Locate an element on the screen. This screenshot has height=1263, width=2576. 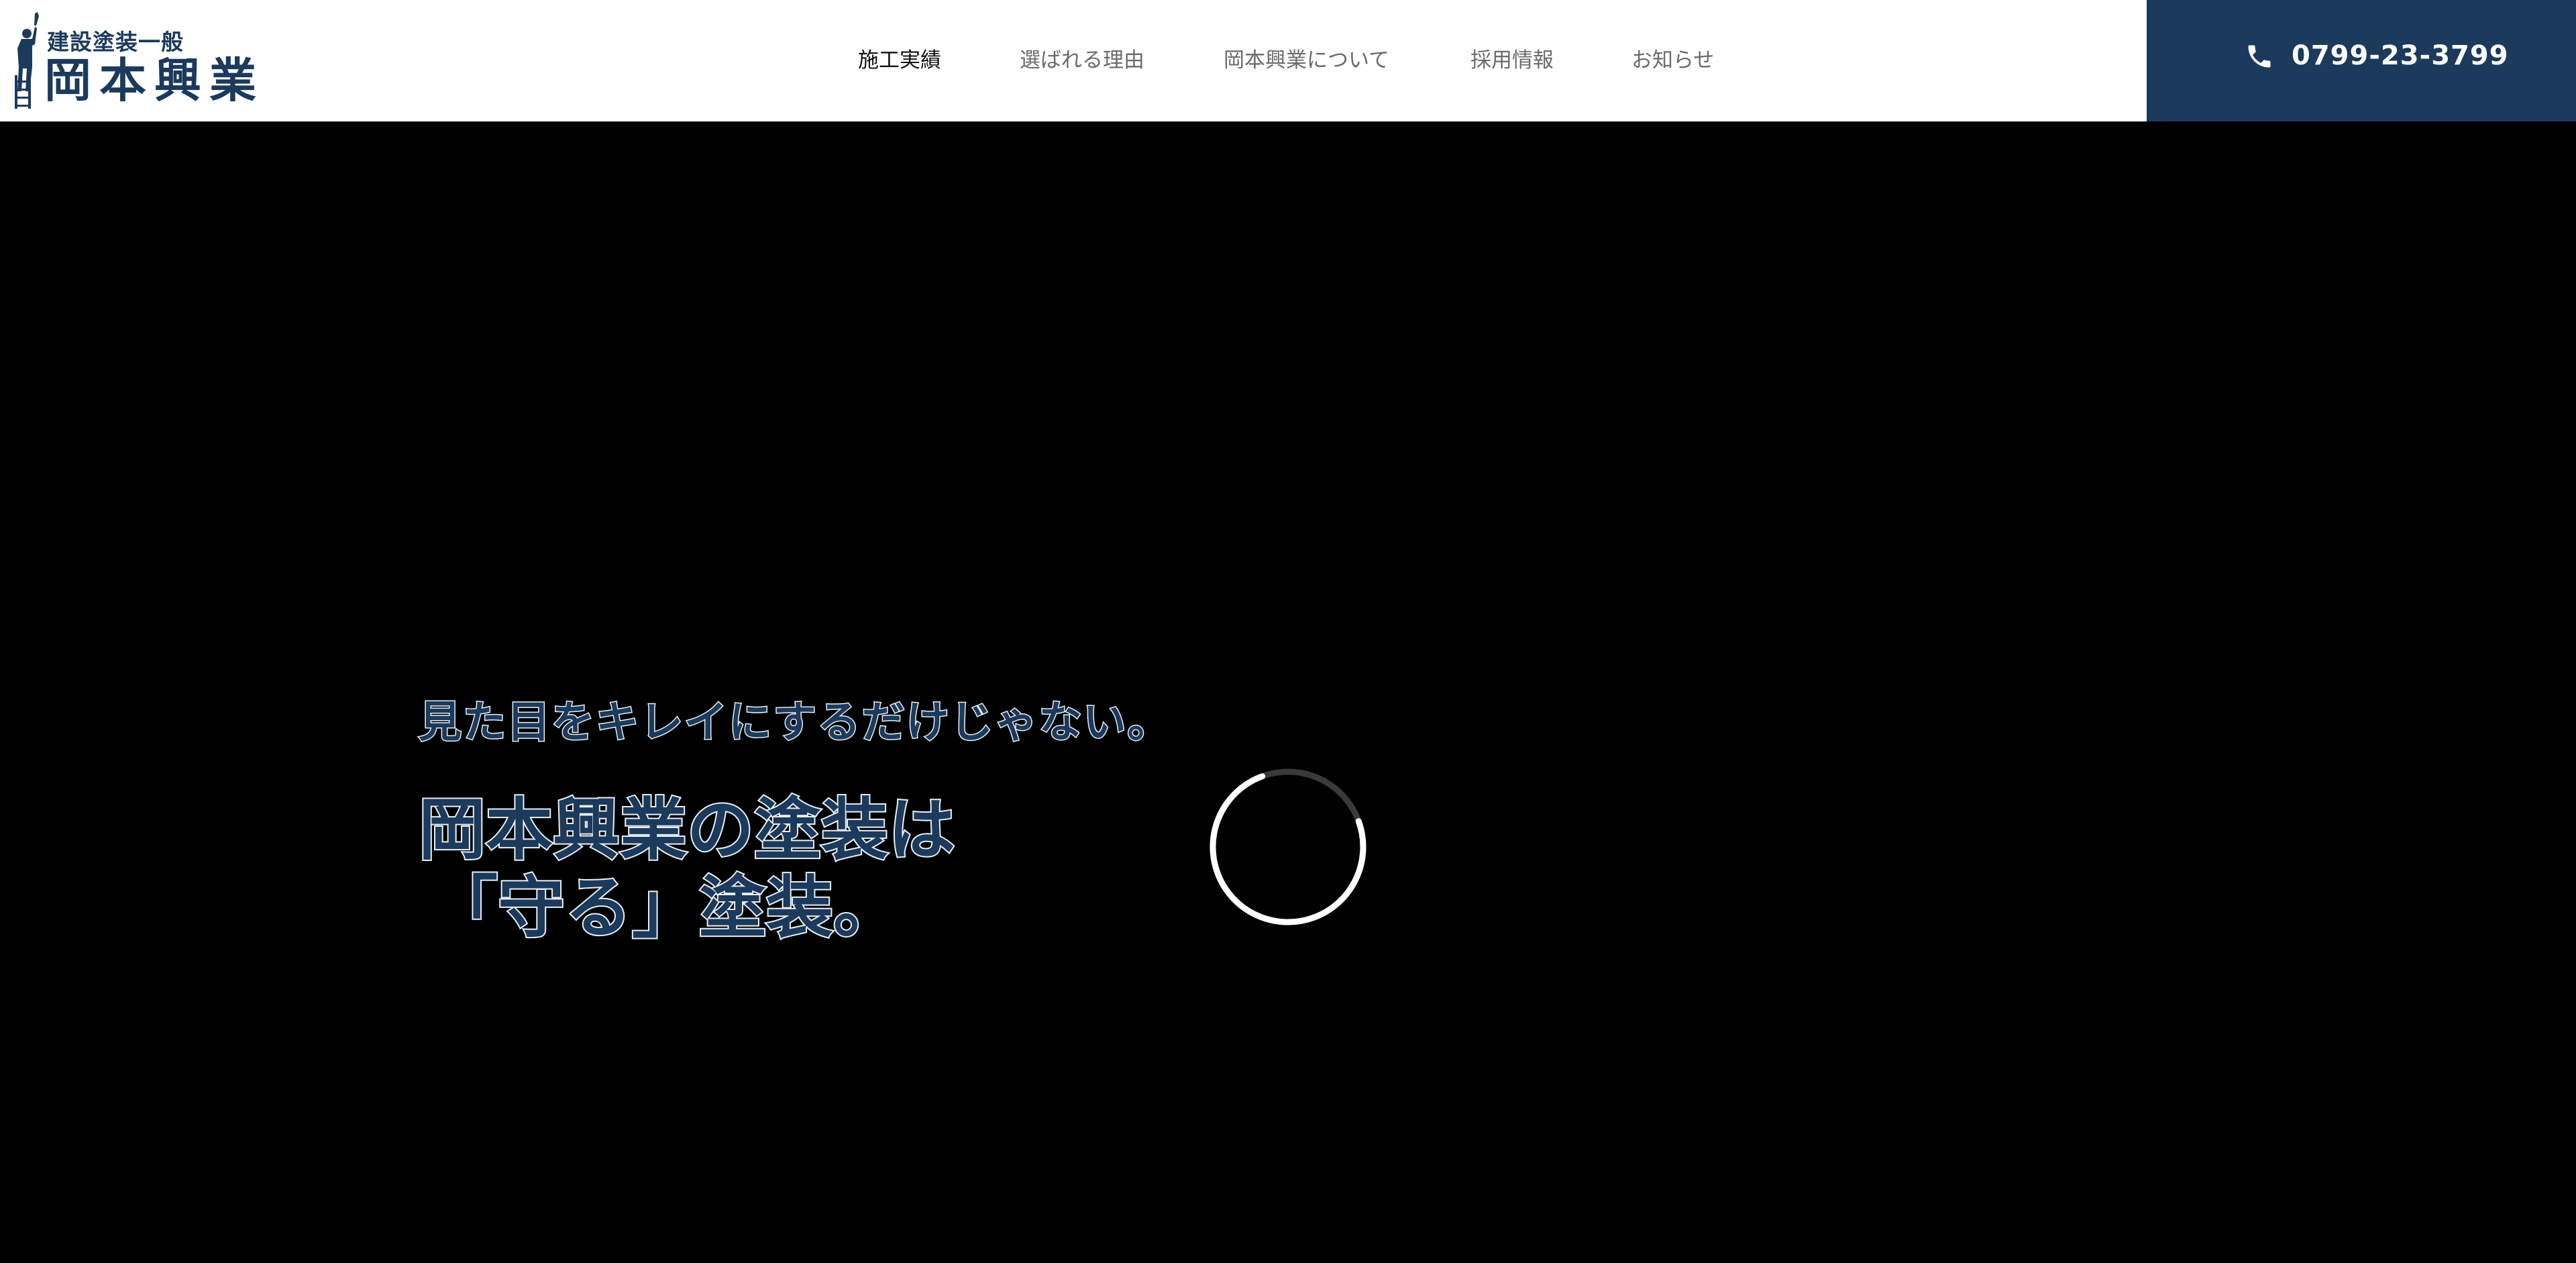
hero-subheading: 見た目をキレイにするだけじゃない。 is located at coordinates (795, 723).